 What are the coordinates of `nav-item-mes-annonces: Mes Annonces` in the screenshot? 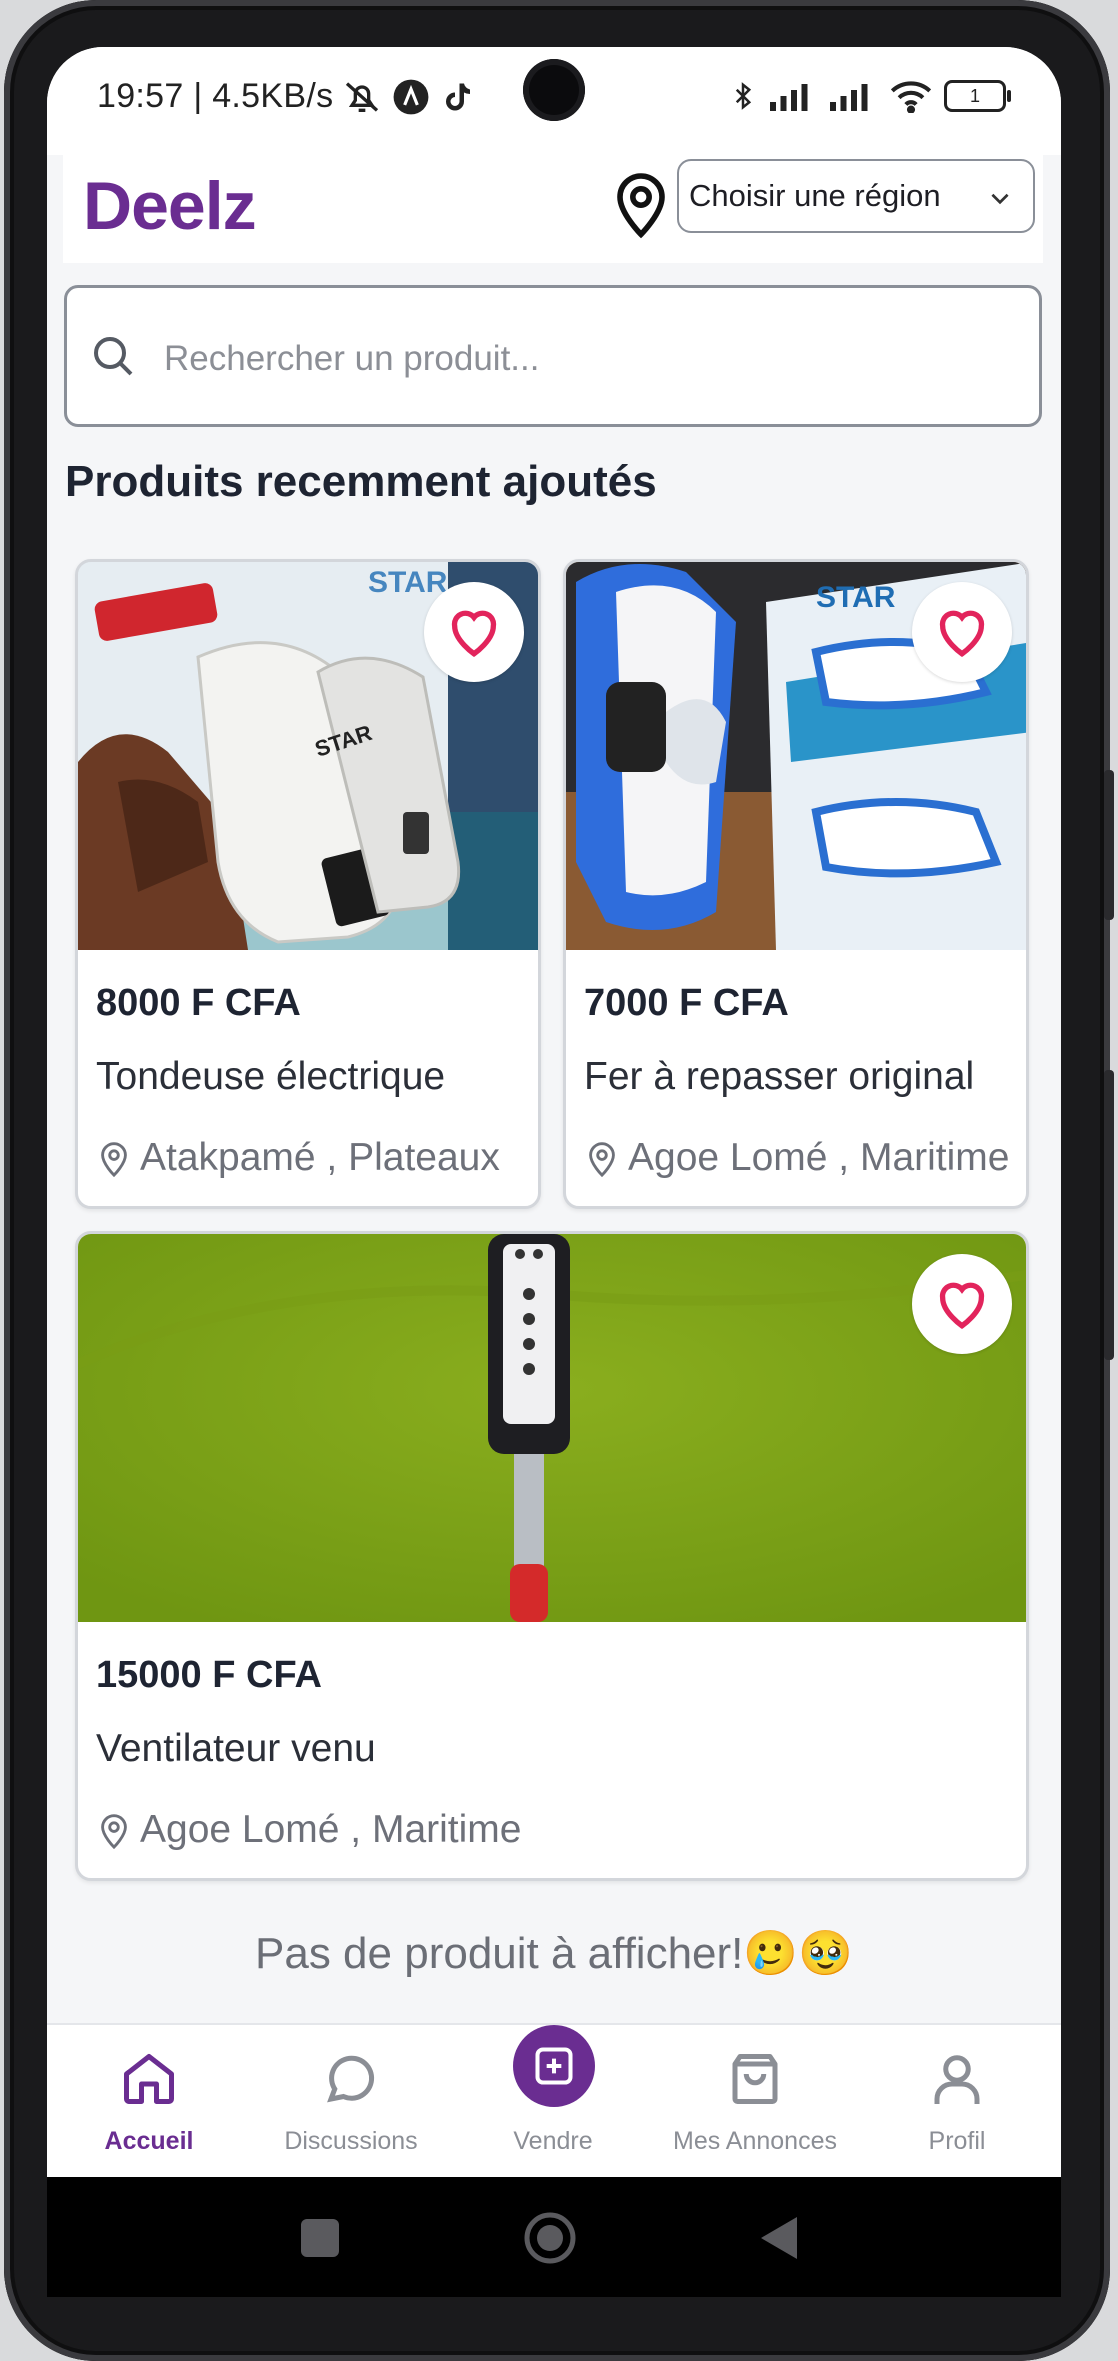 It's located at (755, 2101).